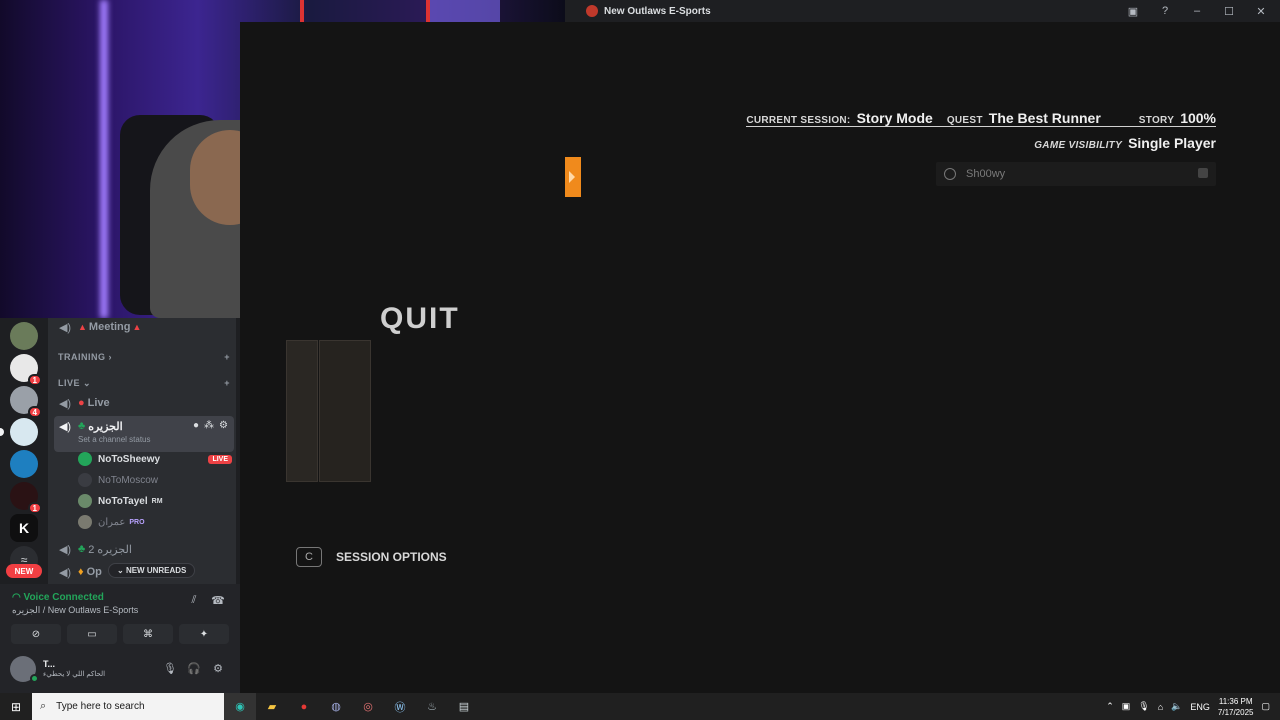  What do you see at coordinates (26, 402) in the screenshot?
I see `server-icon: 4` at bounding box center [26, 402].